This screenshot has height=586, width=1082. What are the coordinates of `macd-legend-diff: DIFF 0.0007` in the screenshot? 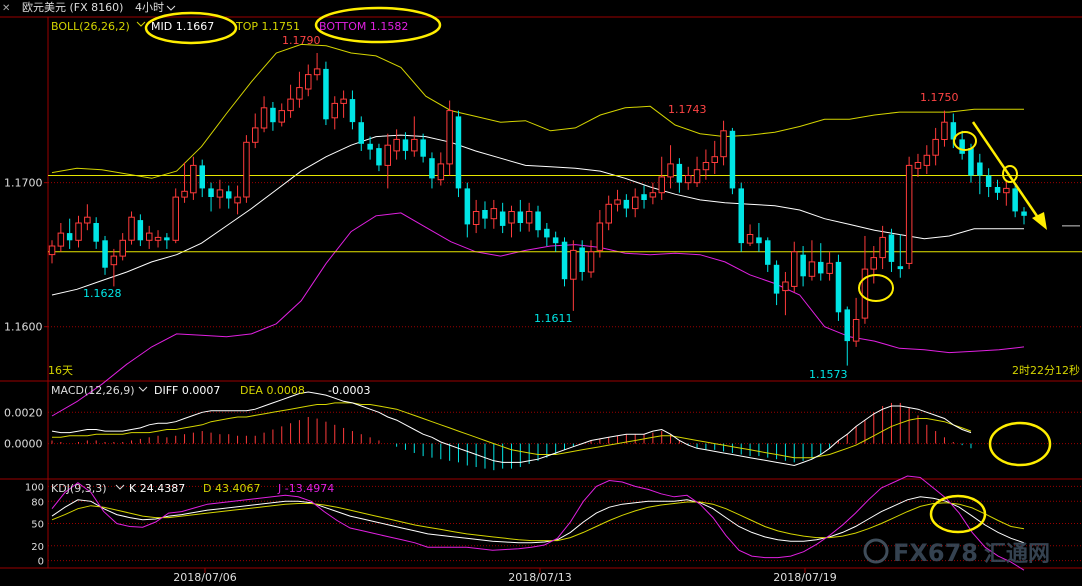 It's located at (187, 390).